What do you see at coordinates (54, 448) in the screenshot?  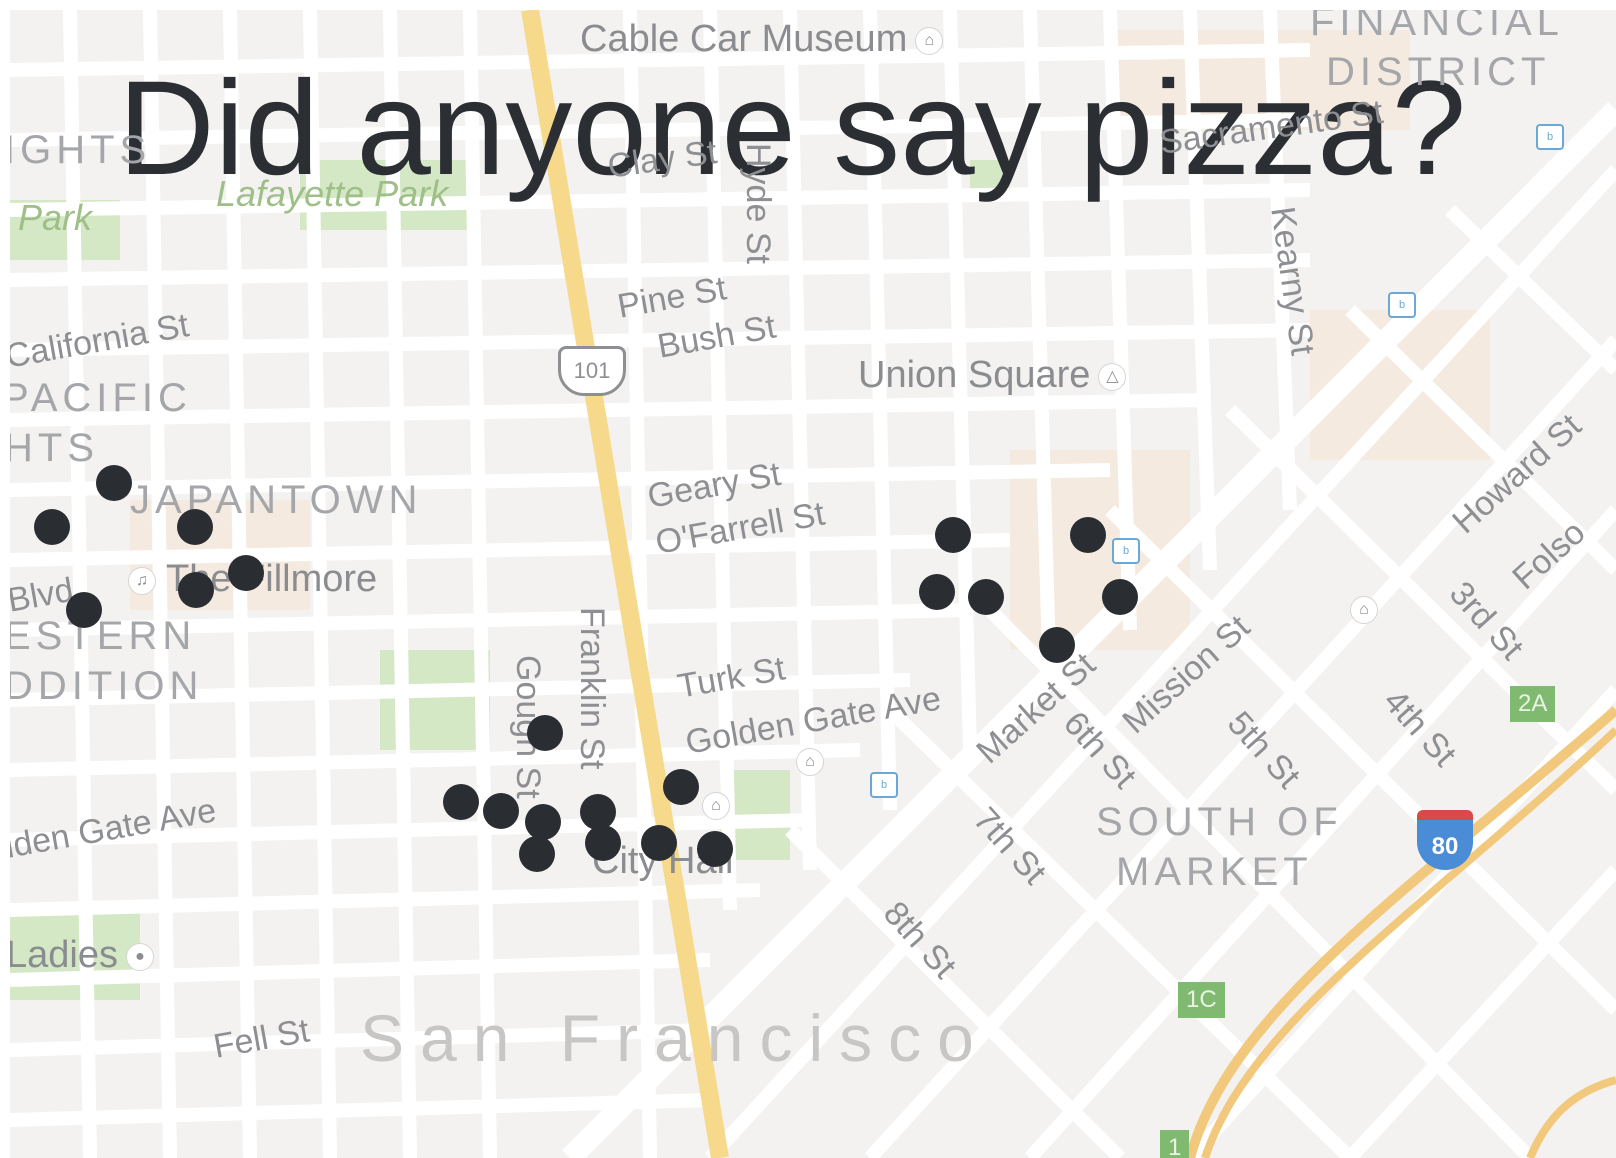 I see `pacific-heights-label-line2: HTS` at bounding box center [54, 448].